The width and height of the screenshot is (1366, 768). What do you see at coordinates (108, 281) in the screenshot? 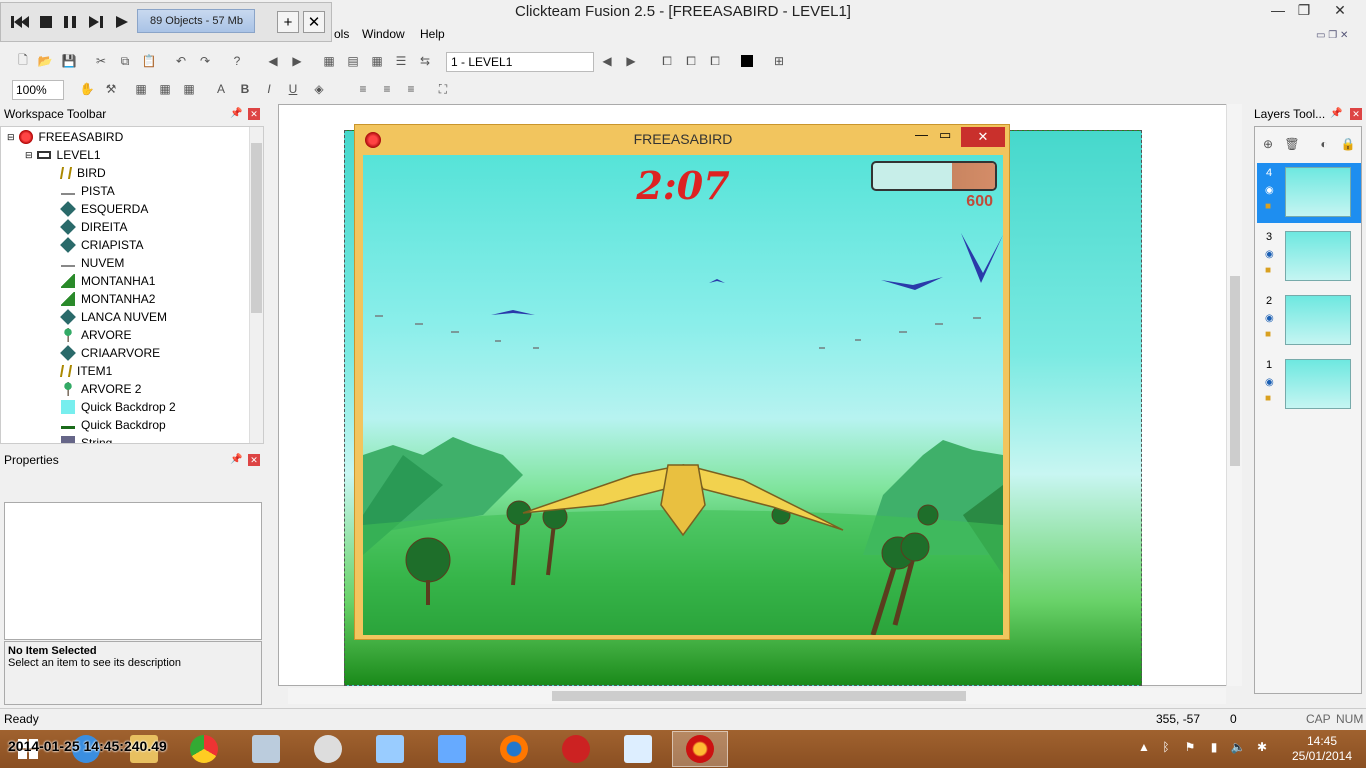
I see `tree-item: MONTANHA1` at bounding box center [108, 281].